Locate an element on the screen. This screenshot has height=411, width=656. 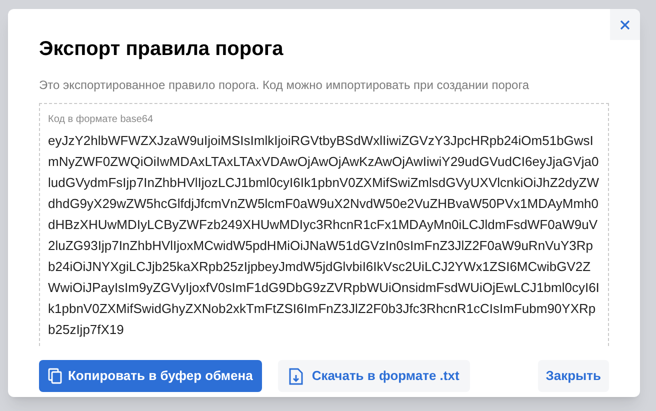
close-text-button: Закрыть is located at coordinates (573, 376).